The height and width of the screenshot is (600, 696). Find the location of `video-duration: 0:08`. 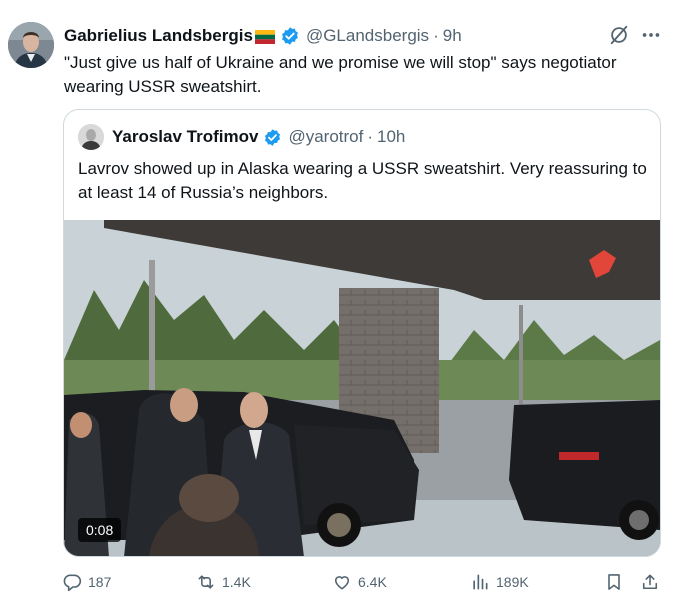

video-duration: 0:08 is located at coordinates (100, 530).